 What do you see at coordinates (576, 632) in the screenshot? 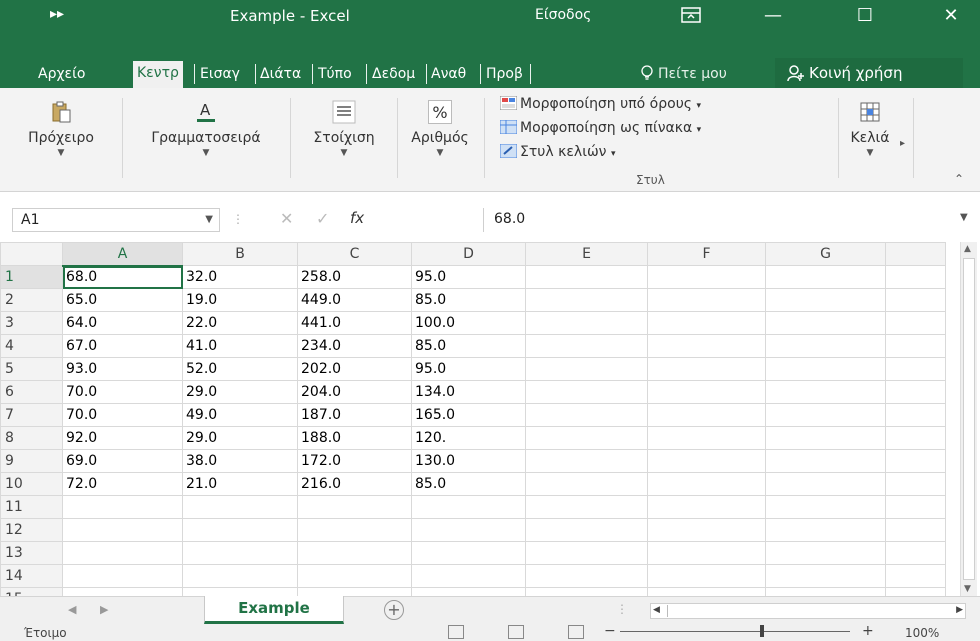
I see `page-break-view-icon` at bounding box center [576, 632].